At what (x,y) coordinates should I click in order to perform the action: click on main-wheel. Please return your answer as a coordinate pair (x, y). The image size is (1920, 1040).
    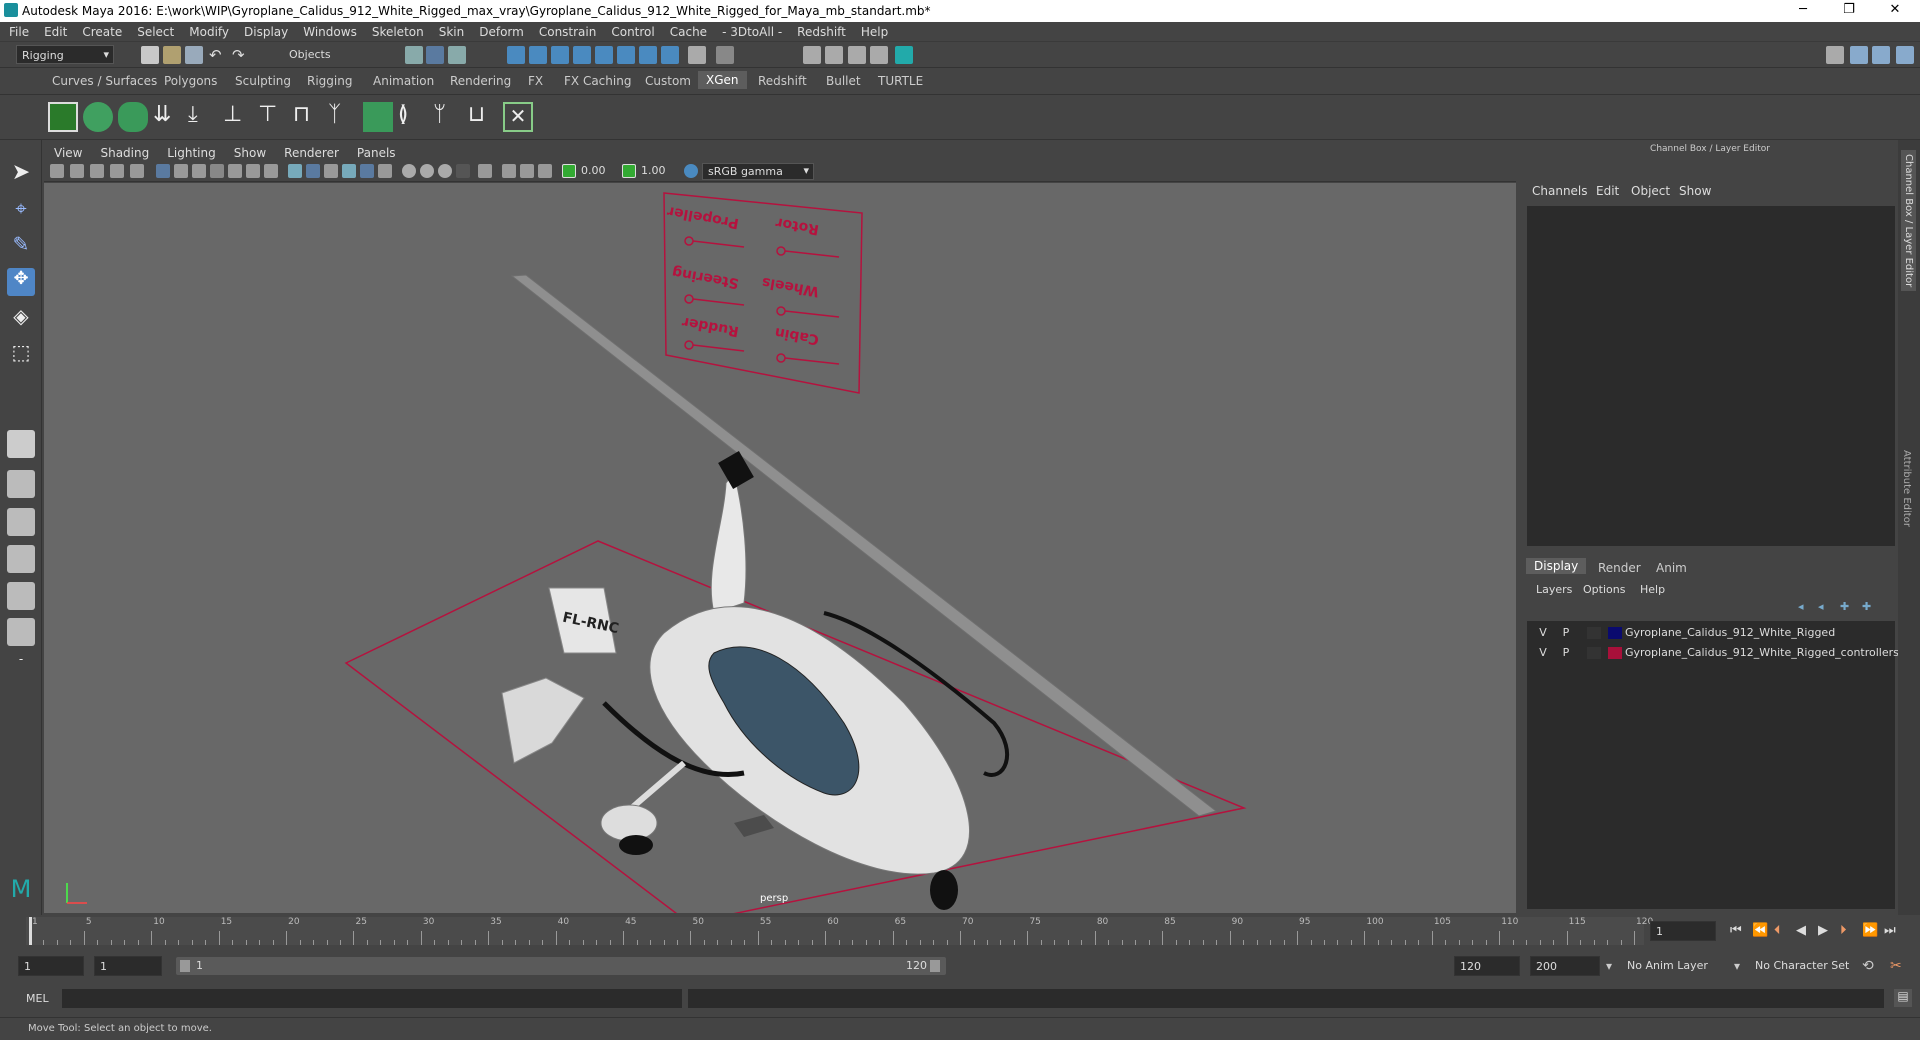
    Looking at the image, I should click on (636, 845).